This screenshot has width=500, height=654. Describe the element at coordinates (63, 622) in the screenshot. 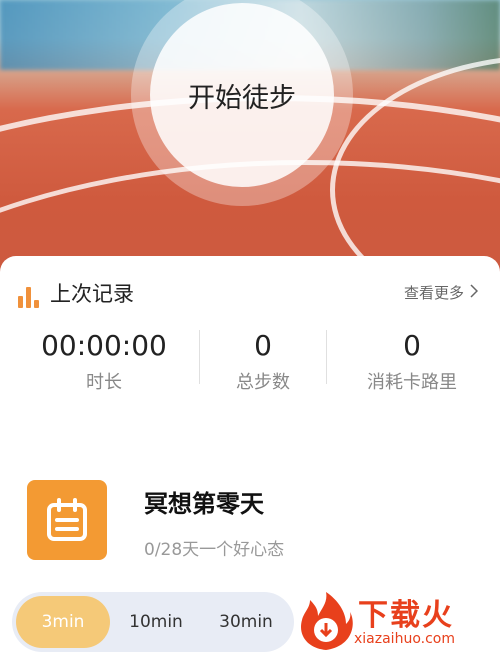

I see `duration-option-3min: 3min` at that location.